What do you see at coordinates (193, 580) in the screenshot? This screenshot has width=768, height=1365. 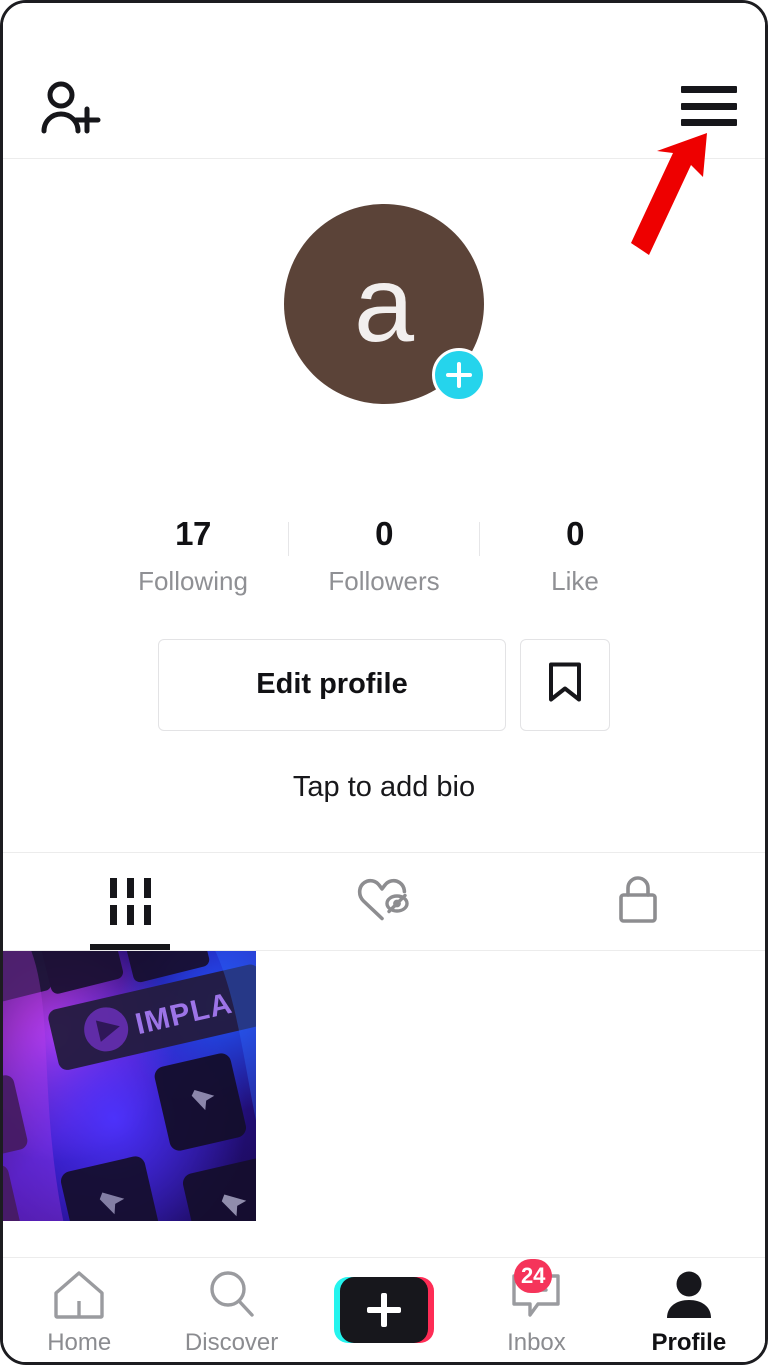 I see `stat-label: Following` at bounding box center [193, 580].